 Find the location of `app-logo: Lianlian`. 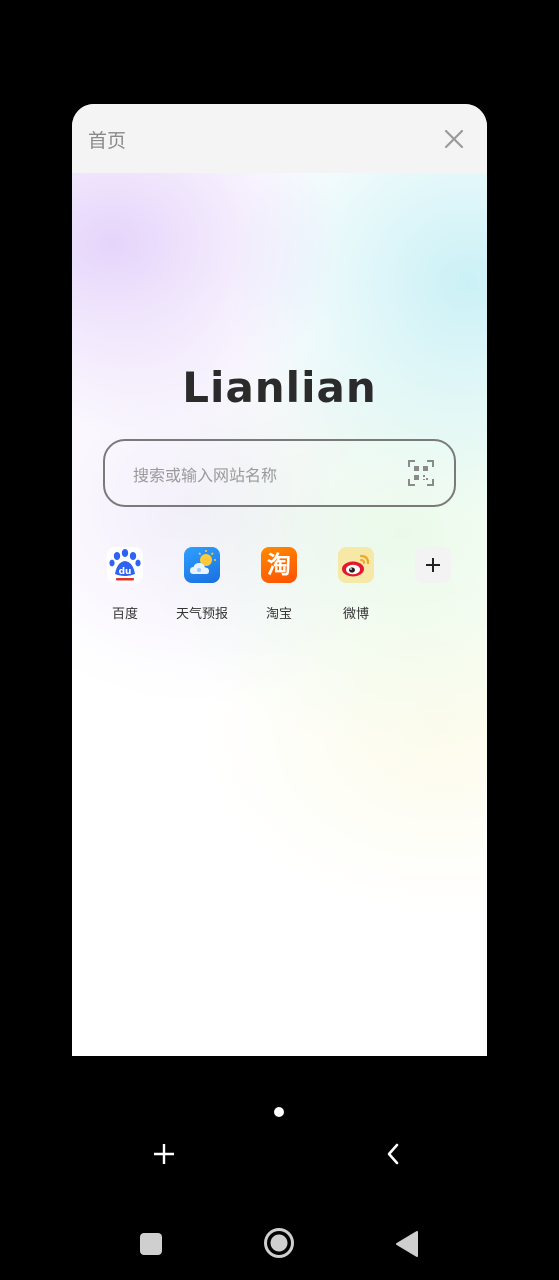

app-logo: Lianlian is located at coordinates (279, 387).